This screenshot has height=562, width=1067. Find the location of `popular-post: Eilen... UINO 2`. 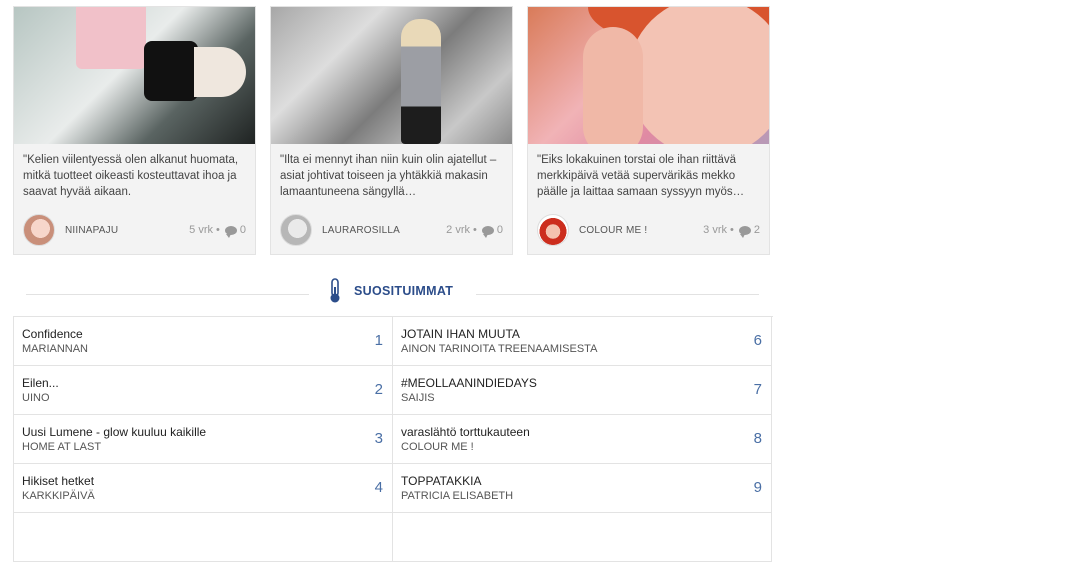

popular-post: Eilen... UINO 2 is located at coordinates (203, 390).